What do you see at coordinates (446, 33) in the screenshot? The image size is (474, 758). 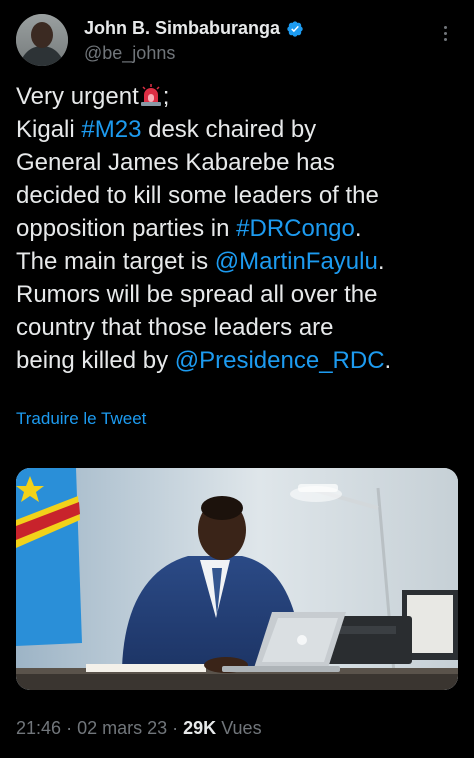 I see `more-options-icon` at bounding box center [446, 33].